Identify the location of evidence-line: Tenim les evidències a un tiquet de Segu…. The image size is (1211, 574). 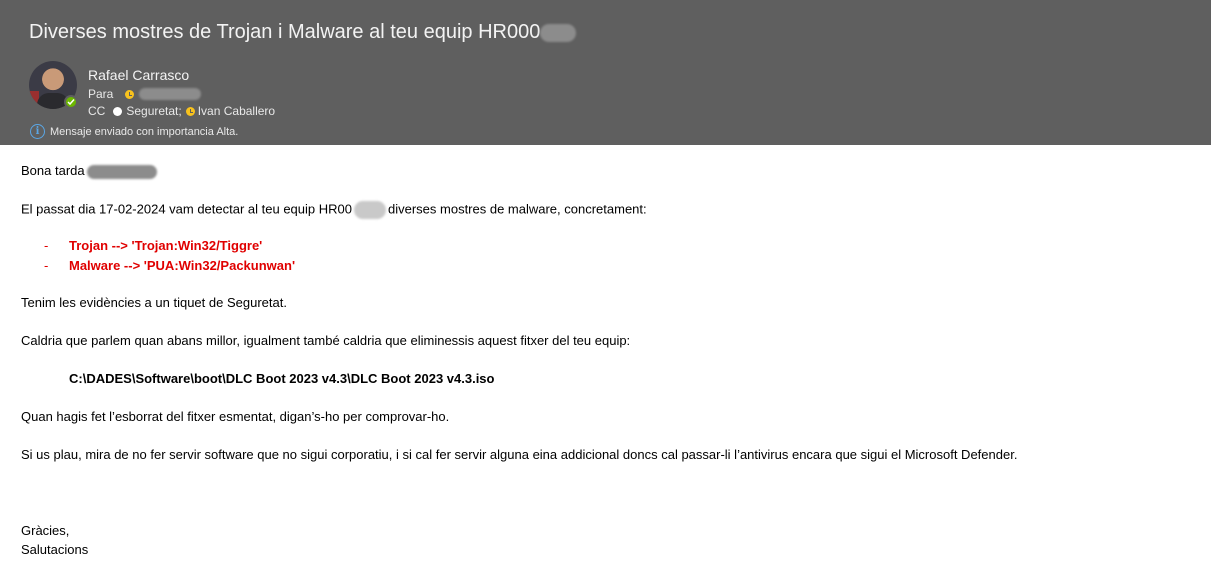
(154, 302).